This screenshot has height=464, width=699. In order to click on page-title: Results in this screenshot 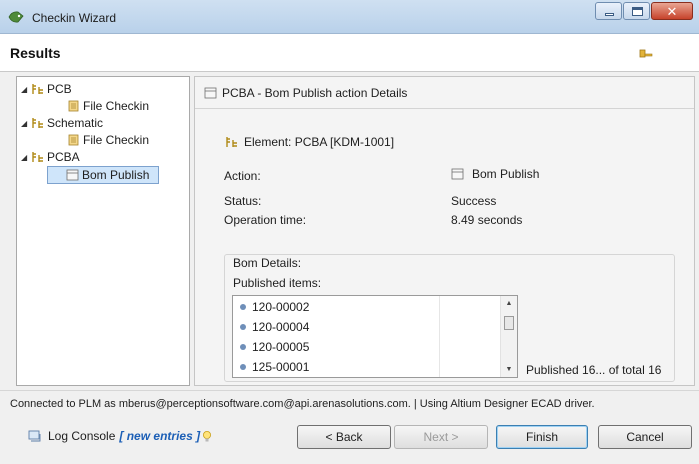, I will do `click(35, 53)`.